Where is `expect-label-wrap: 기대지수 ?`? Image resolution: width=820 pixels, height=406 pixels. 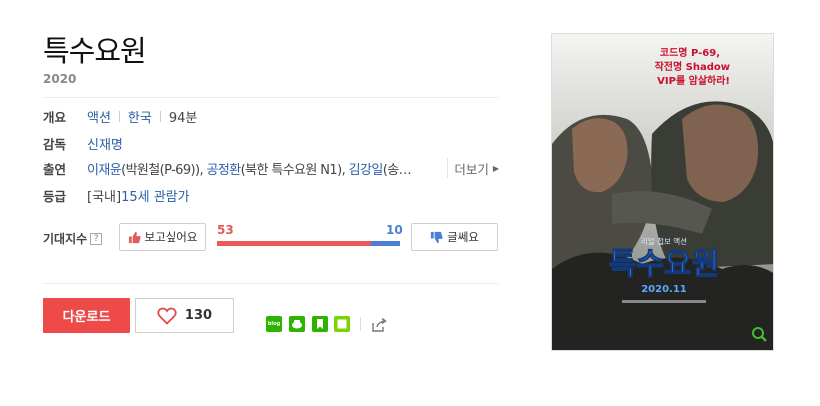
expect-label-wrap: 기대지수 ? is located at coordinates (73, 238).